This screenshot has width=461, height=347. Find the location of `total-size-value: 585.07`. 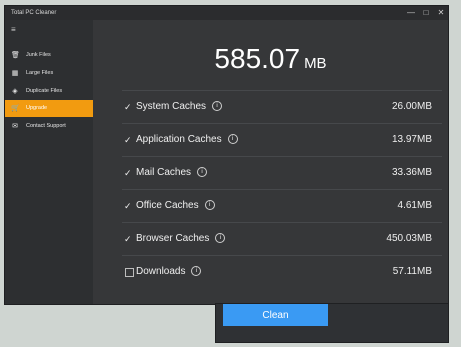

total-size-value: 585.07 is located at coordinates (257, 58).